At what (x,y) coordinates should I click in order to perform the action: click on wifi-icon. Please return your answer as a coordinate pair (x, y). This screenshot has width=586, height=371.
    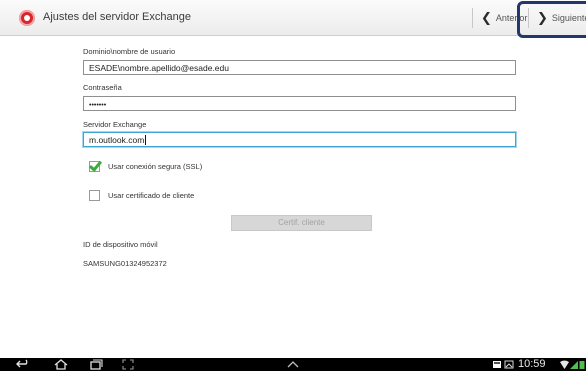
    Looking at the image, I should click on (564, 364).